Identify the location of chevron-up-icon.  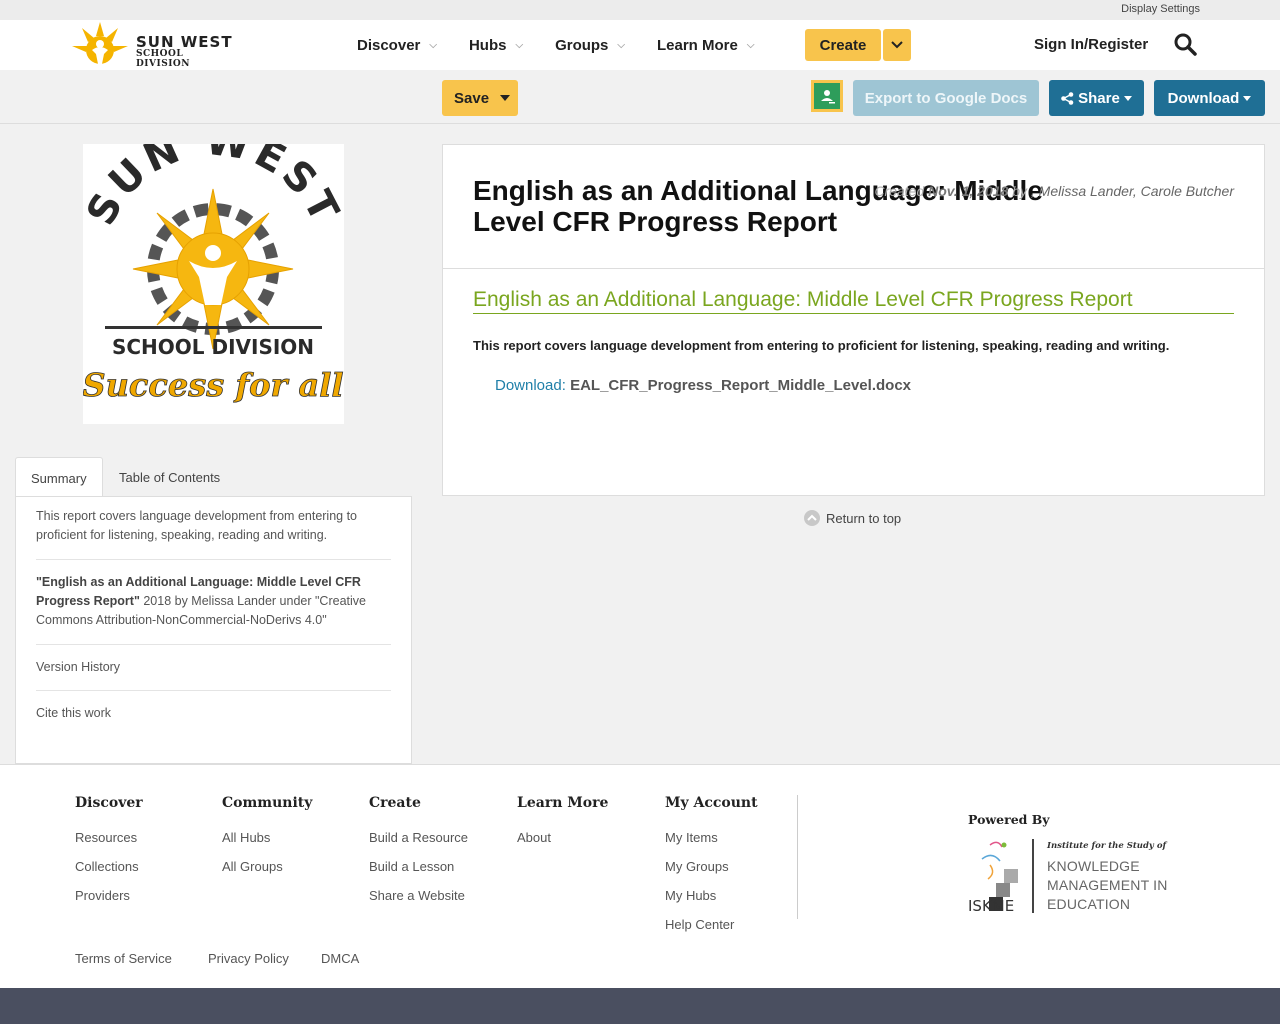
(812, 518).